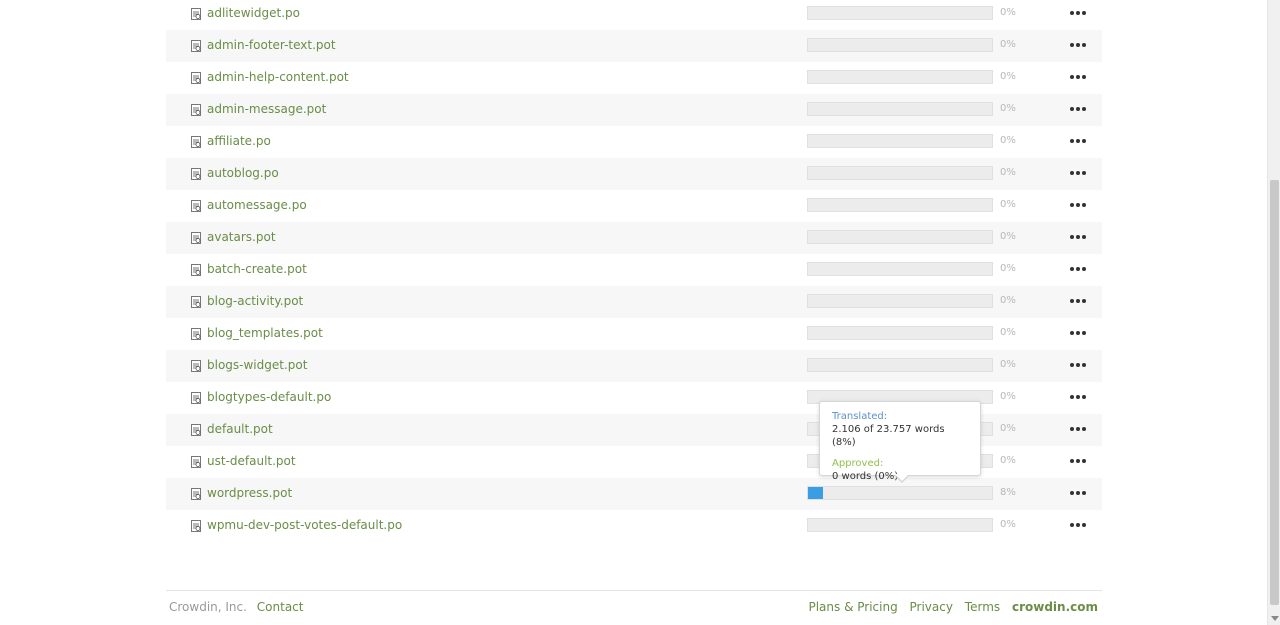 This screenshot has width=1280, height=625. What do you see at coordinates (304, 525) in the screenshot?
I see `file-name-link: wpmu-dev-post-votes-default.po` at bounding box center [304, 525].